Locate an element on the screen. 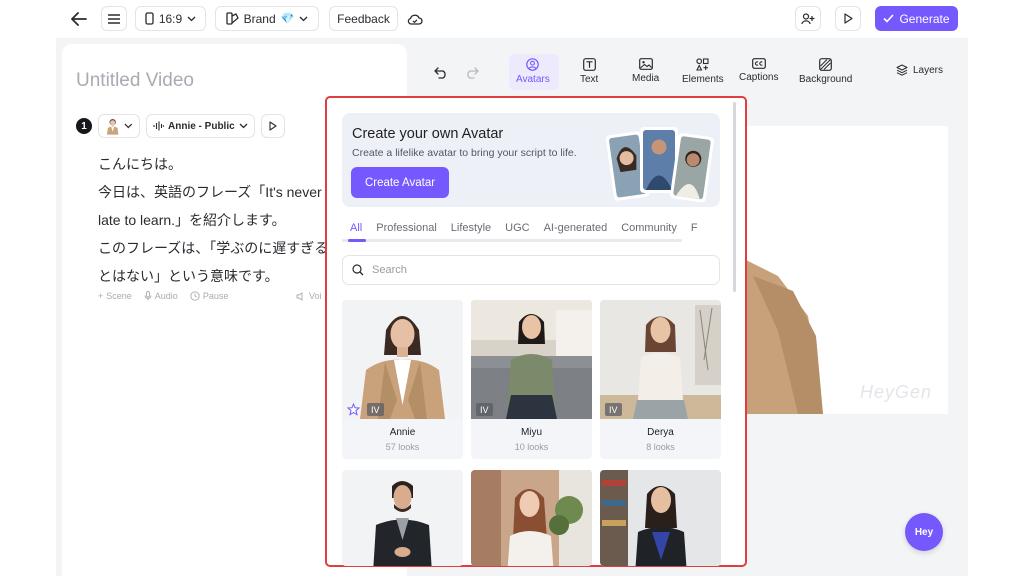  add-audio-action: Audio is located at coordinates (161, 296).